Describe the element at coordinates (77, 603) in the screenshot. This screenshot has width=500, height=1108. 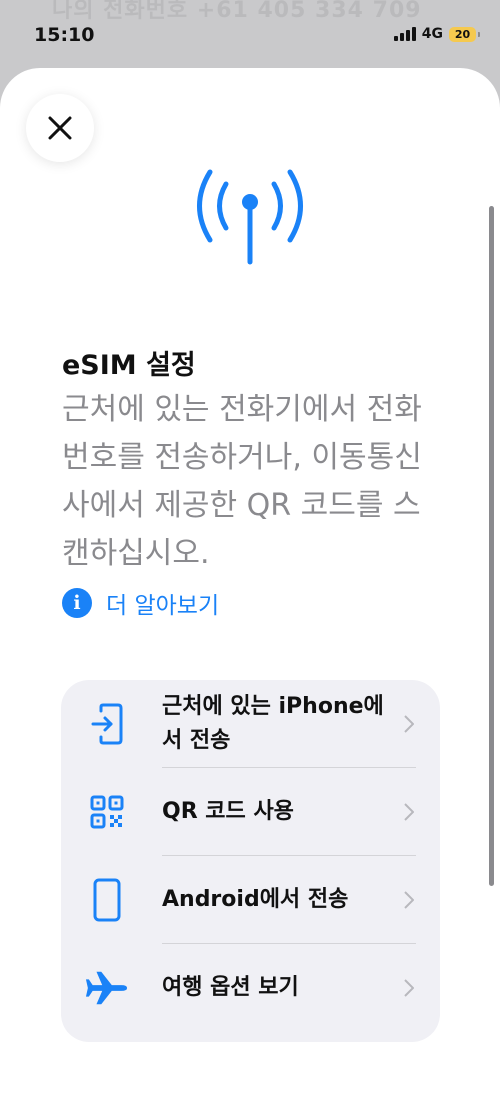
I see `info-icon: i` at that location.